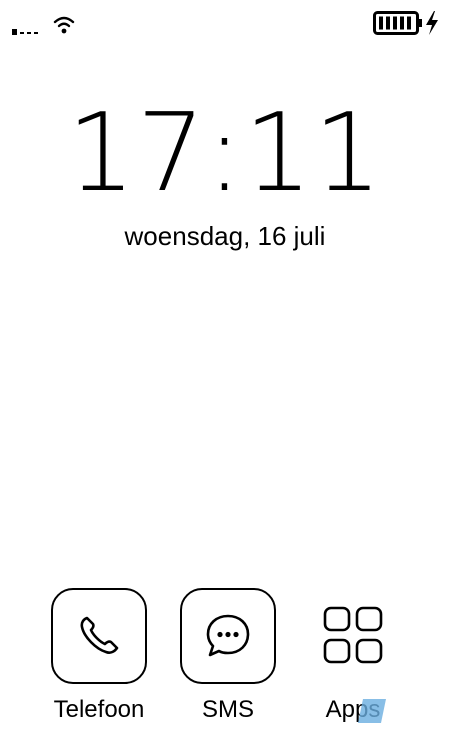  Describe the element at coordinates (25, 32) in the screenshot. I see `signal-weak-icon` at that location.